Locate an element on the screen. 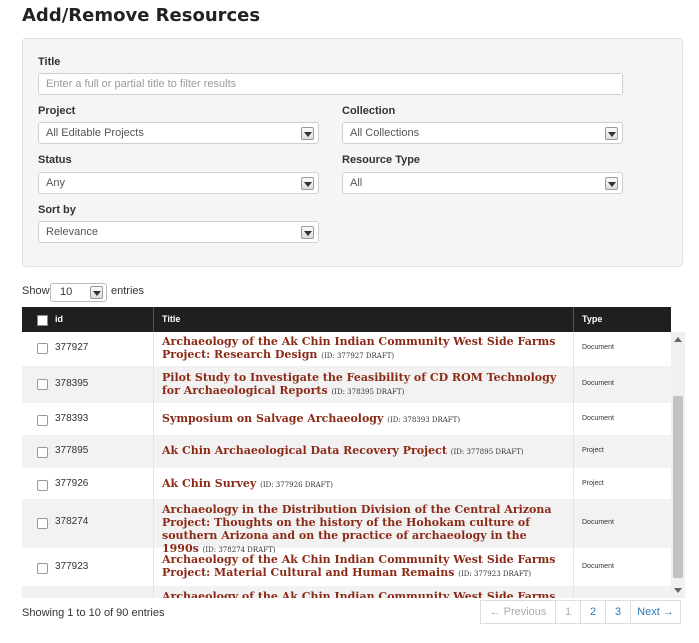 Image resolution: width=699 pixels, height=643 pixels. row-title-link: Ak Chin Survey (ID: 377926 DRAFT) is located at coordinates (364, 484).